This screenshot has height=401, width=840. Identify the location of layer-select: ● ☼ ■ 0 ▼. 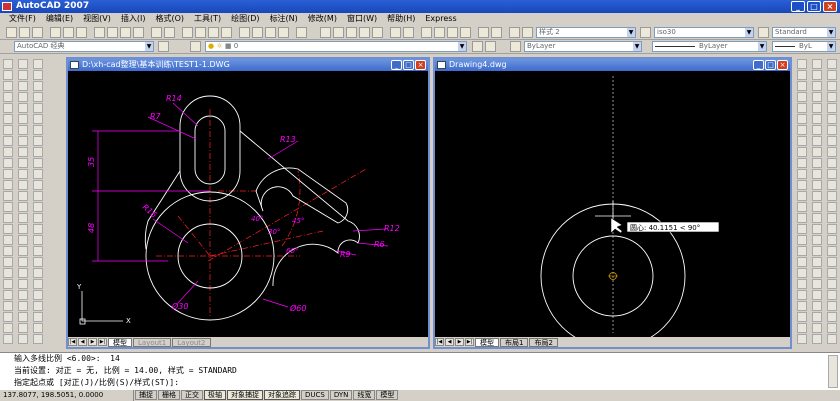
(336, 46).